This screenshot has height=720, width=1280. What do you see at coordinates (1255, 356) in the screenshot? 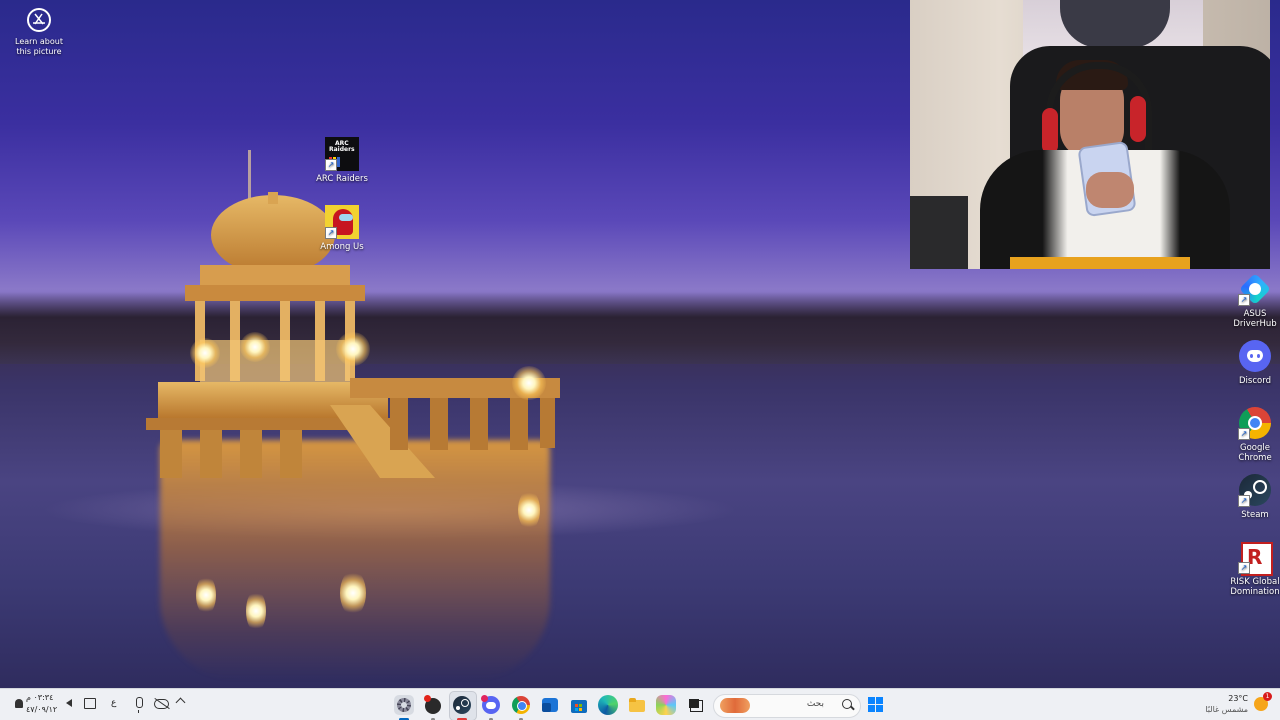
I see `discord-icon` at bounding box center [1255, 356].